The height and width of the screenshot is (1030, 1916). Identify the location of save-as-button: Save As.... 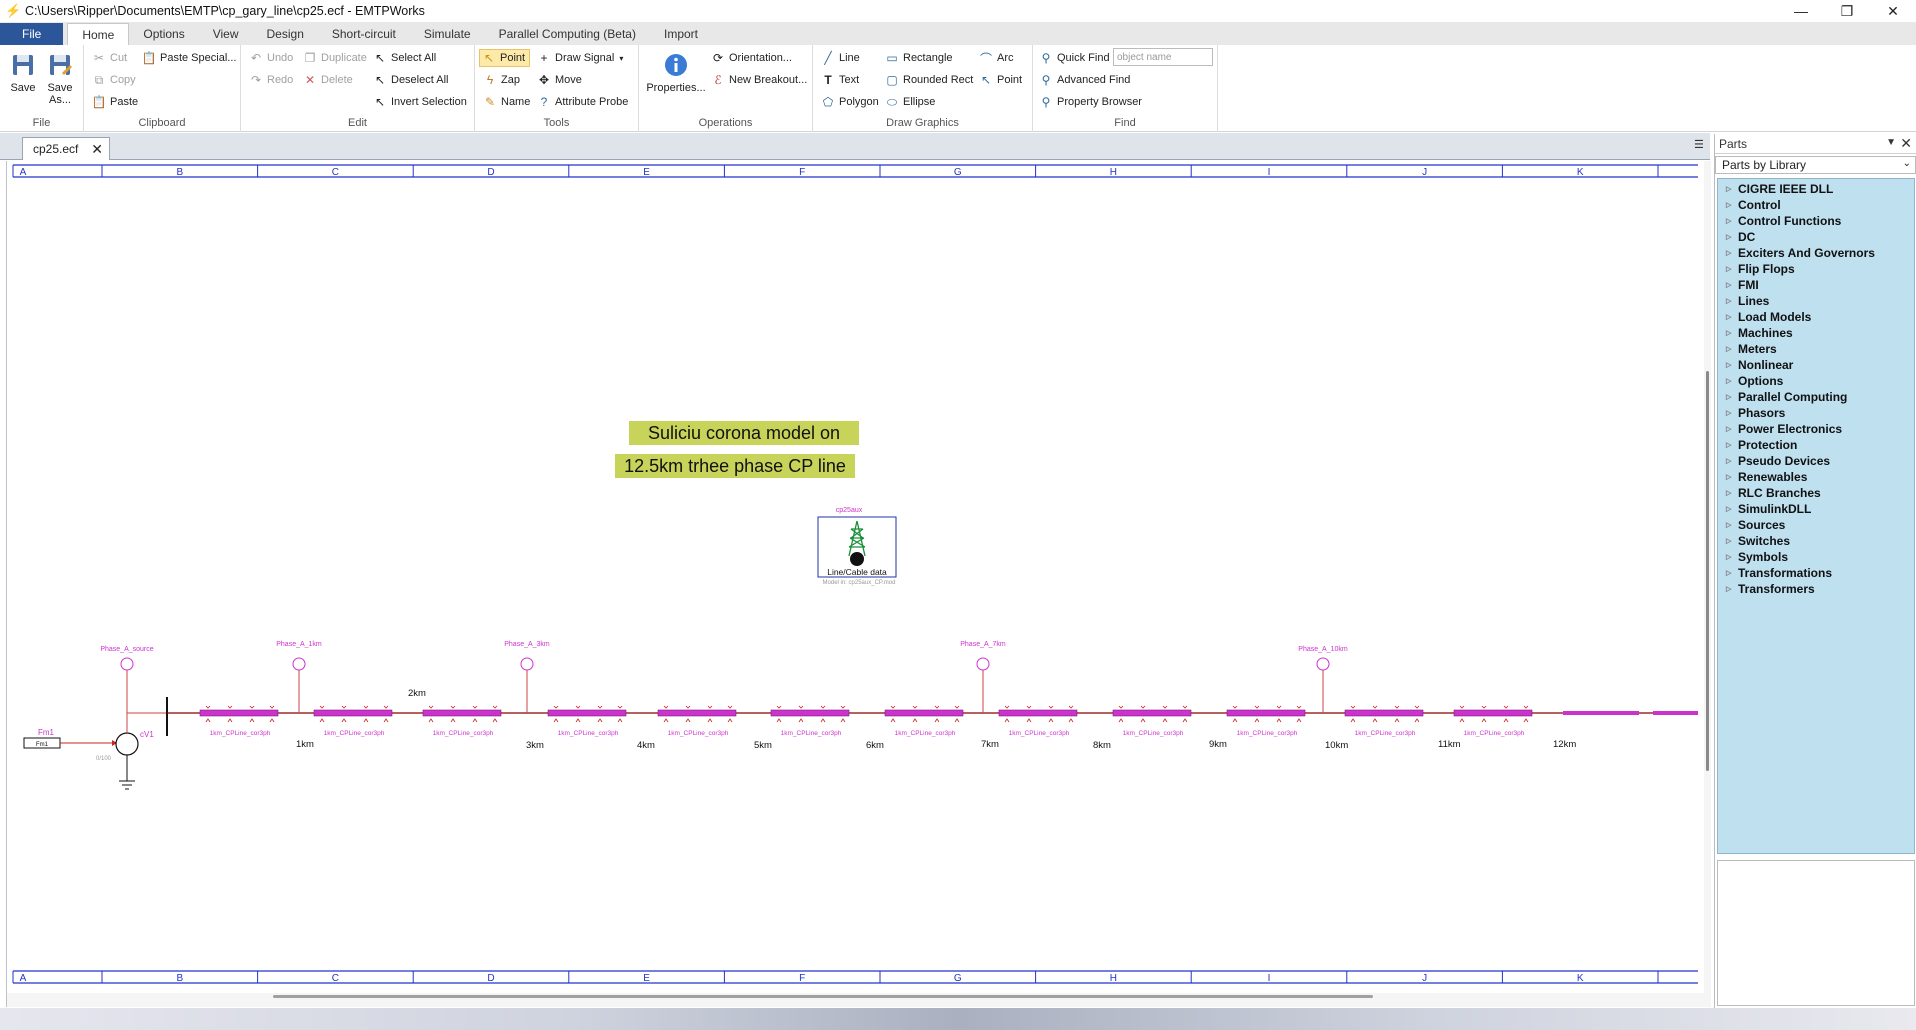
(60, 78).